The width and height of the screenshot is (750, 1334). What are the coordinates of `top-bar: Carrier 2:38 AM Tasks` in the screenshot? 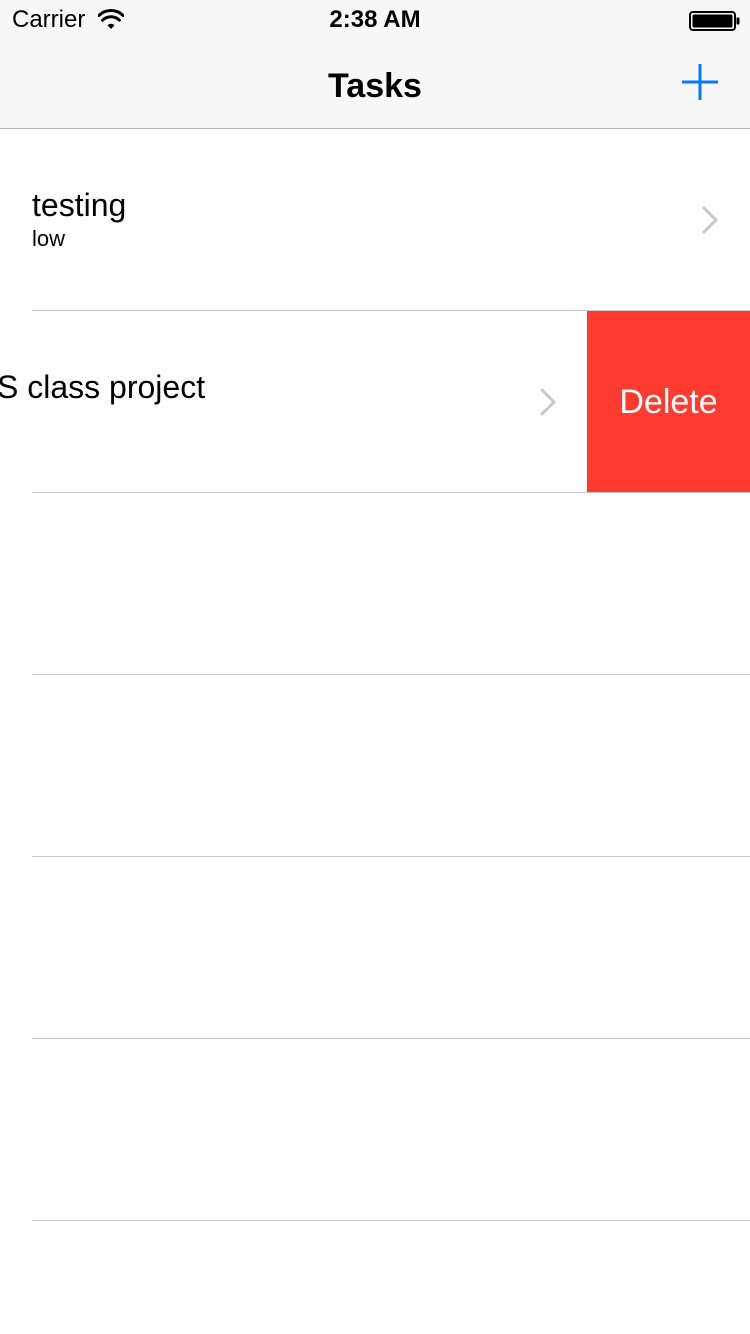 It's located at (375, 64).